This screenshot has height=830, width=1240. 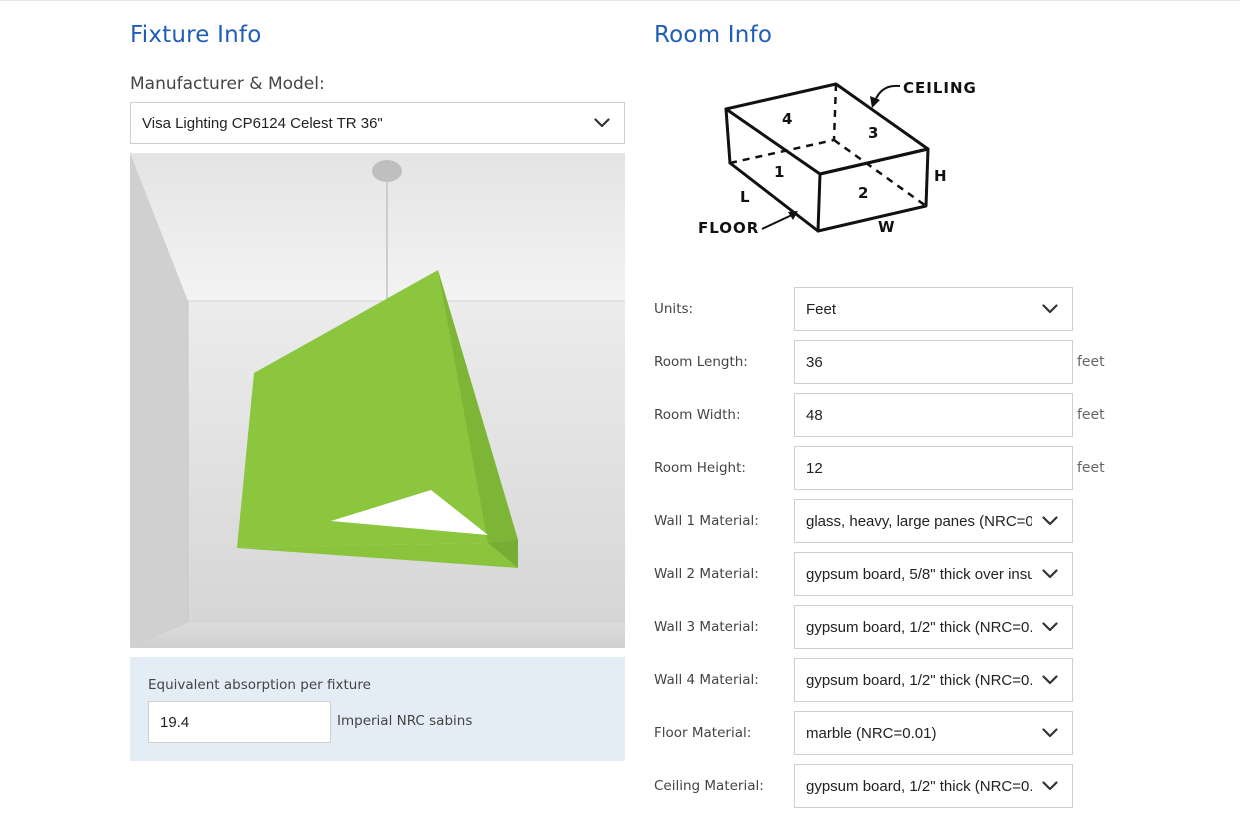 What do you see at coordinates (1091, 415) in the screenshot?
I see `room-width-unit: feet` at bounding box center [1091, 415].